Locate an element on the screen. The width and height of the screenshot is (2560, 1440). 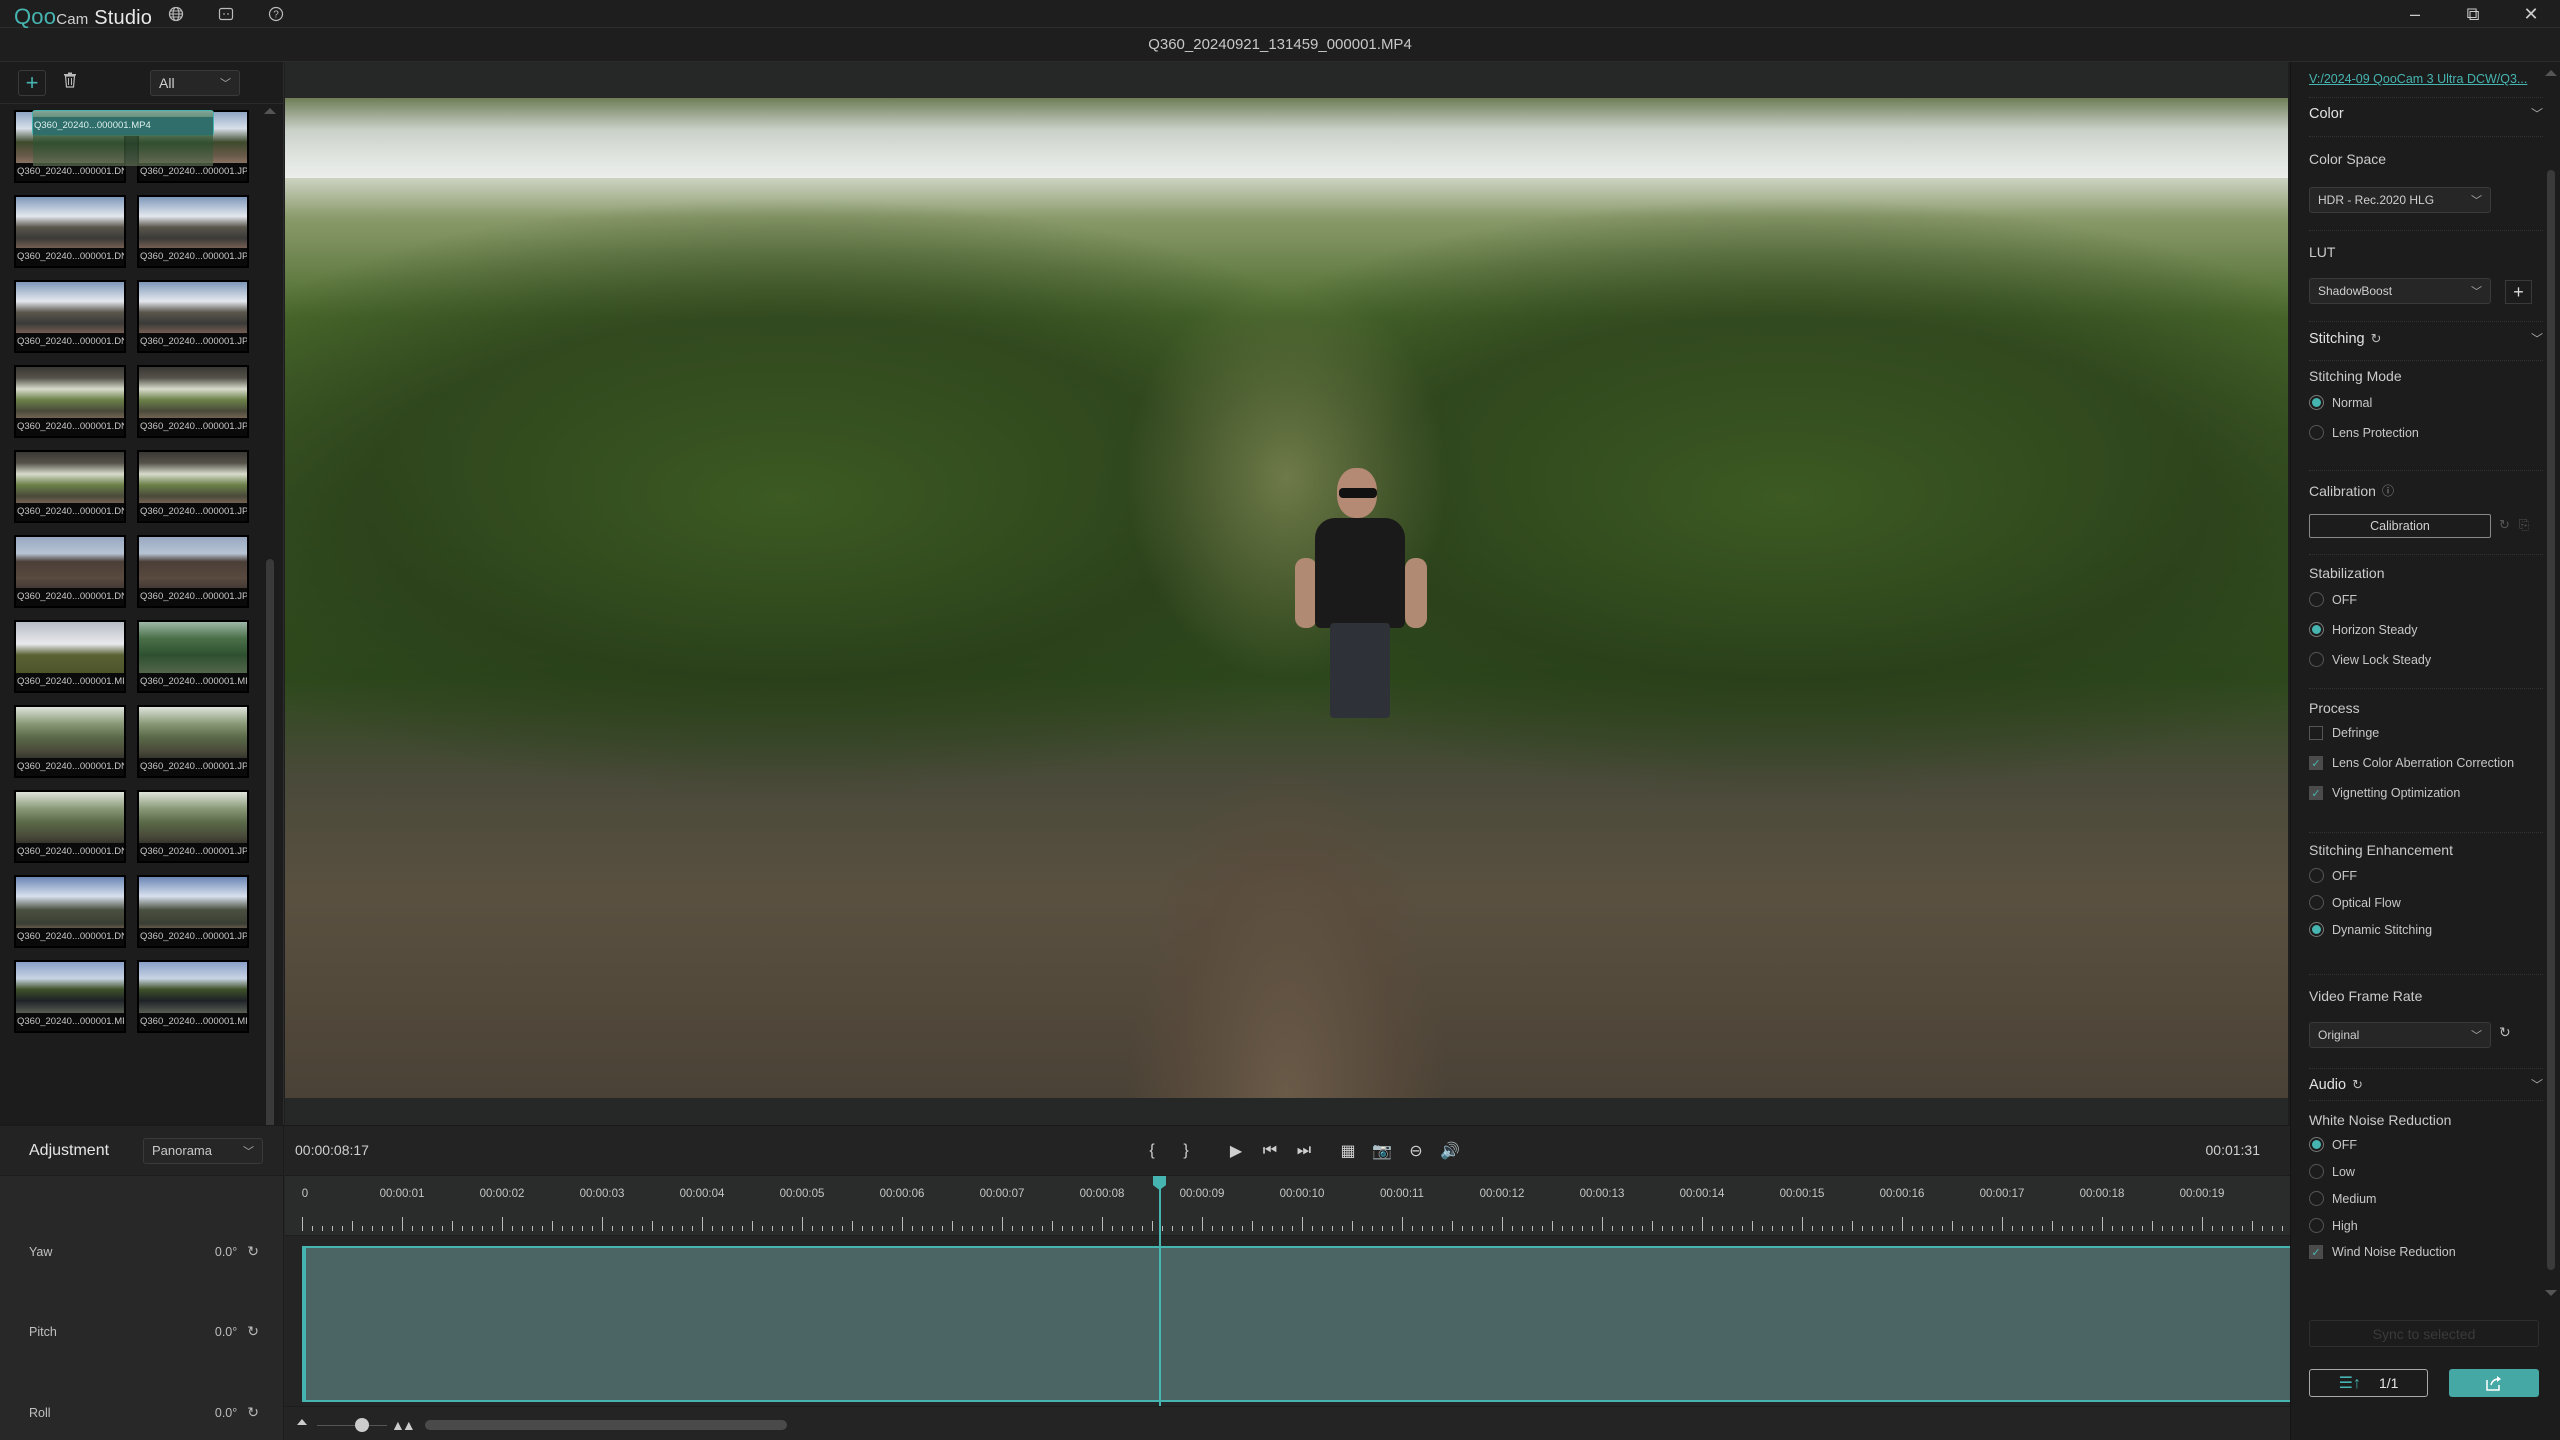
add-lut-button: + is located at coordinates (2518, 292).